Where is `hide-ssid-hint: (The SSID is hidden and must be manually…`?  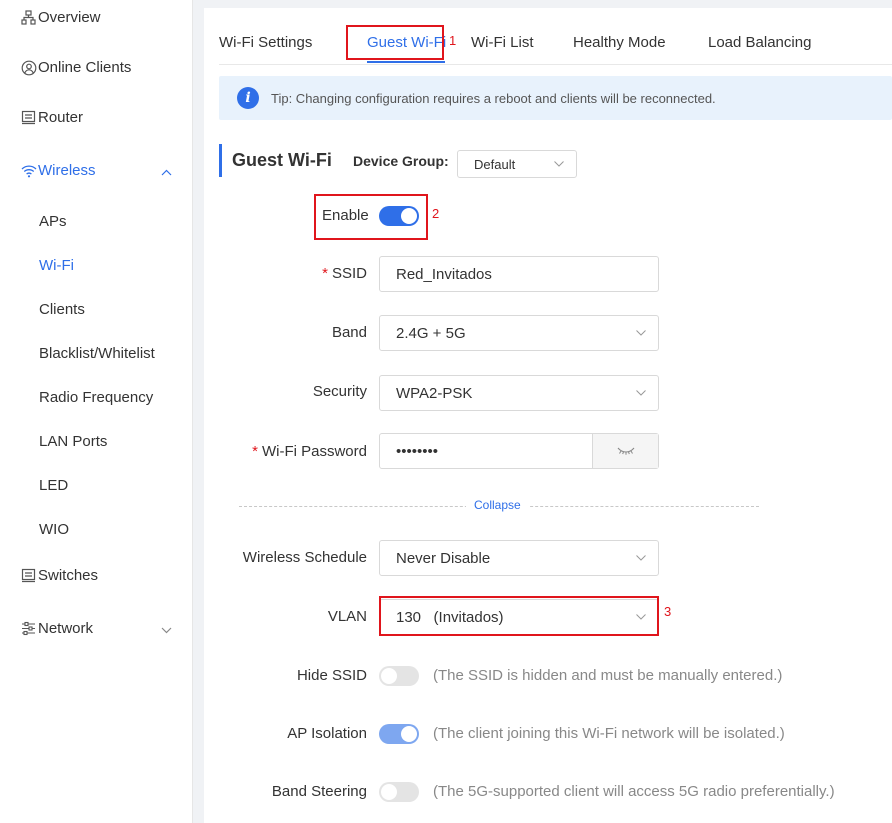
hide-ssid-hint: (The SSID is hidden and must be manually… is located at coordinates (608, 675).